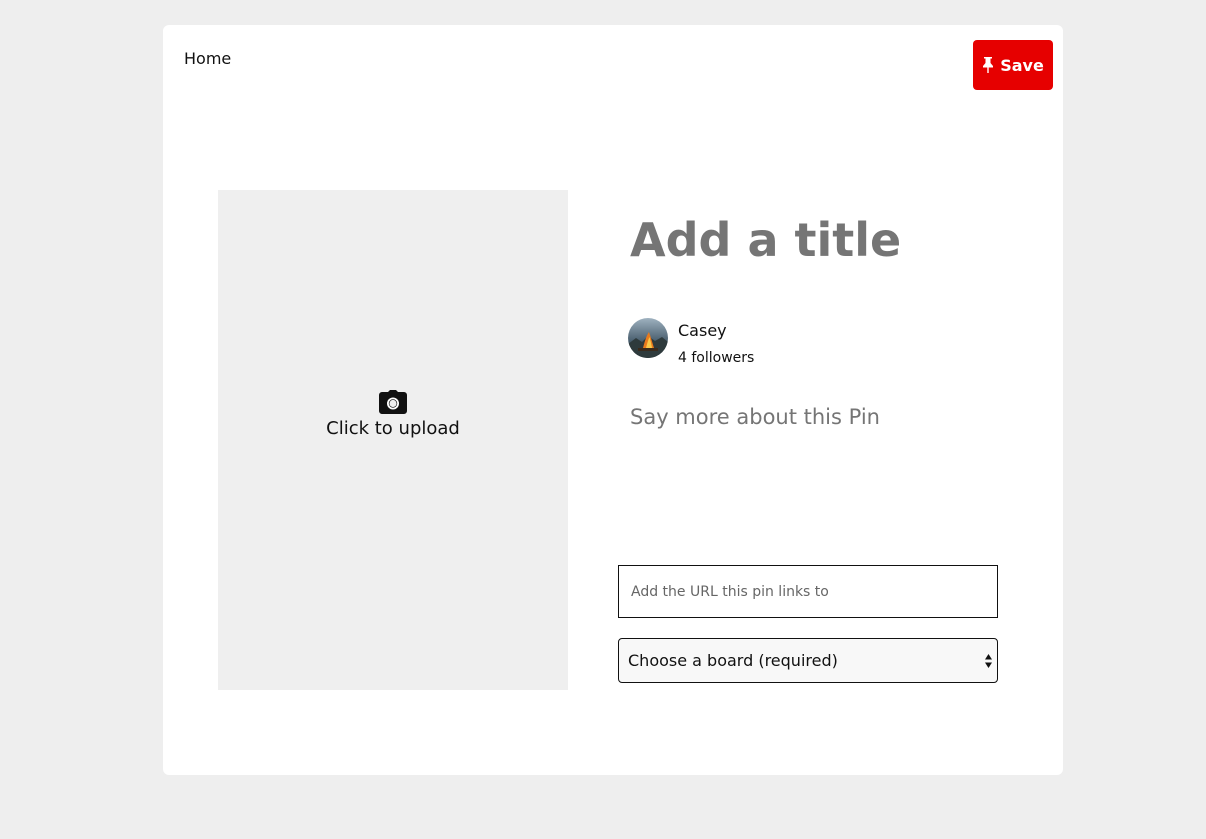  I want to click on title-input, so click(820, 240).